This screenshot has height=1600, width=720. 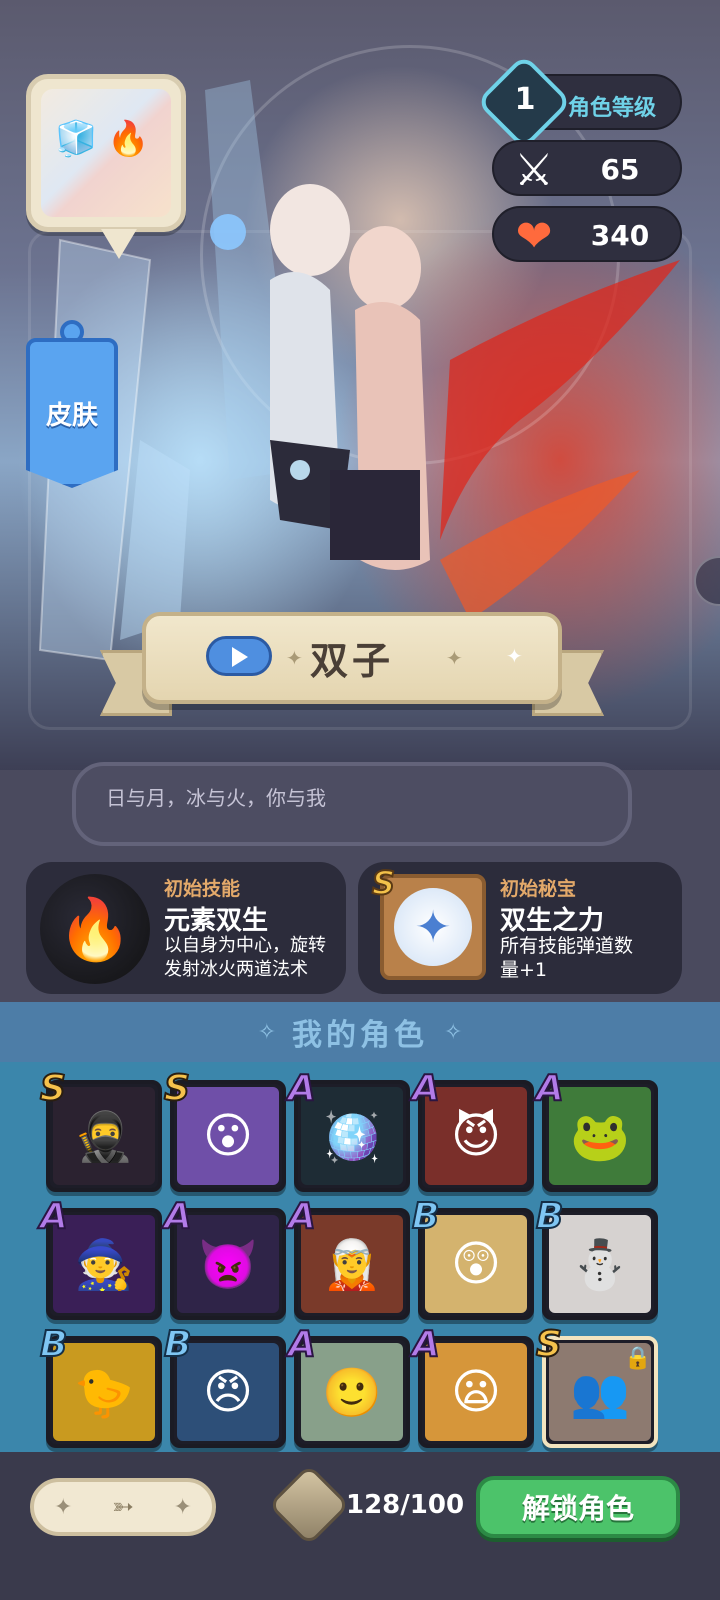 What do you see at coordinates (453, 1032) in the screenshot?
I see `ornament-right-icon: ✧` at bounding box center [453, 1032].